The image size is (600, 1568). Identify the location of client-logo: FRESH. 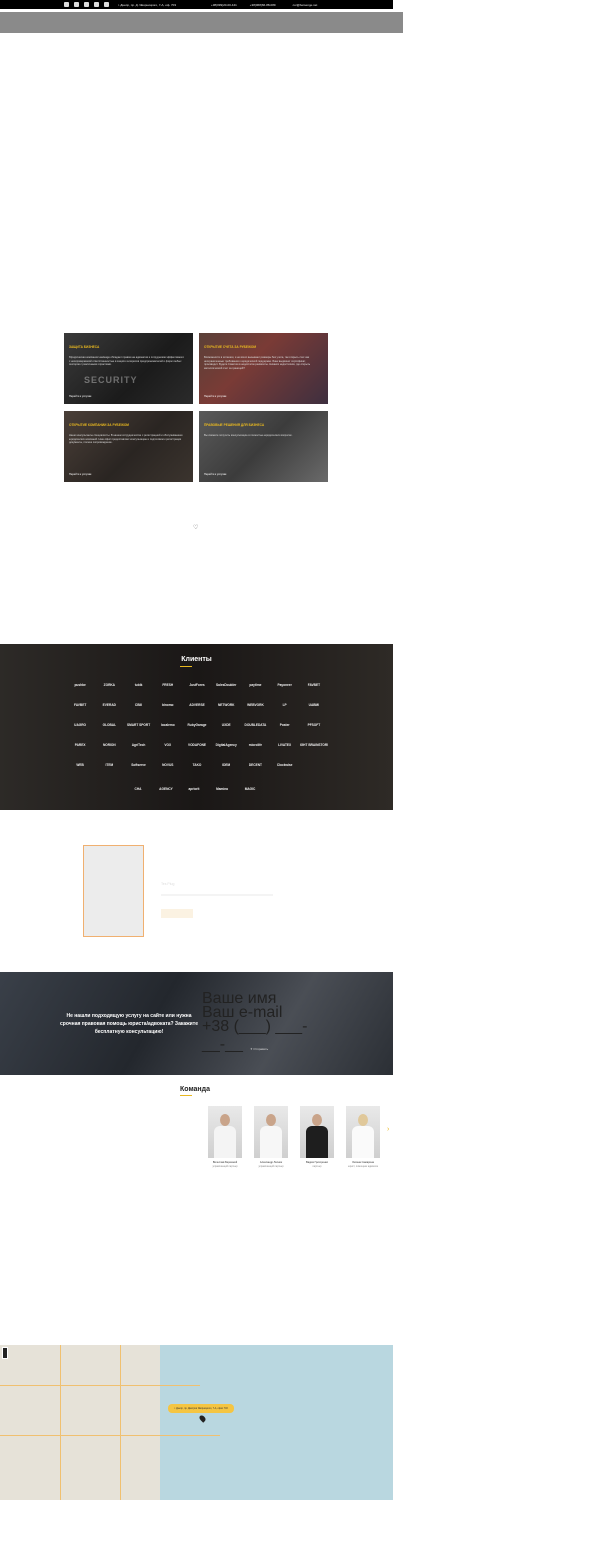
(168, 684).